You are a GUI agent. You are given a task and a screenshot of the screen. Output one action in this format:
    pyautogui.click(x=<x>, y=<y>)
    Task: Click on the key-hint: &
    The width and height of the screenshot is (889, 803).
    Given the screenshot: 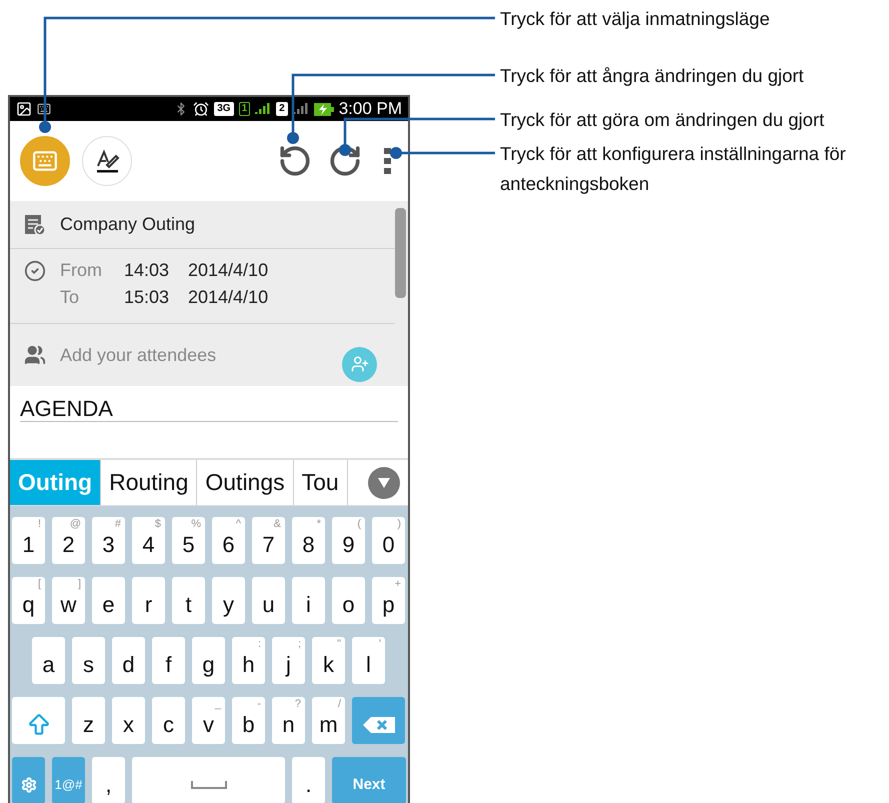 What is the action you would take?
    pyautogui.click(x=277, y=524)
    